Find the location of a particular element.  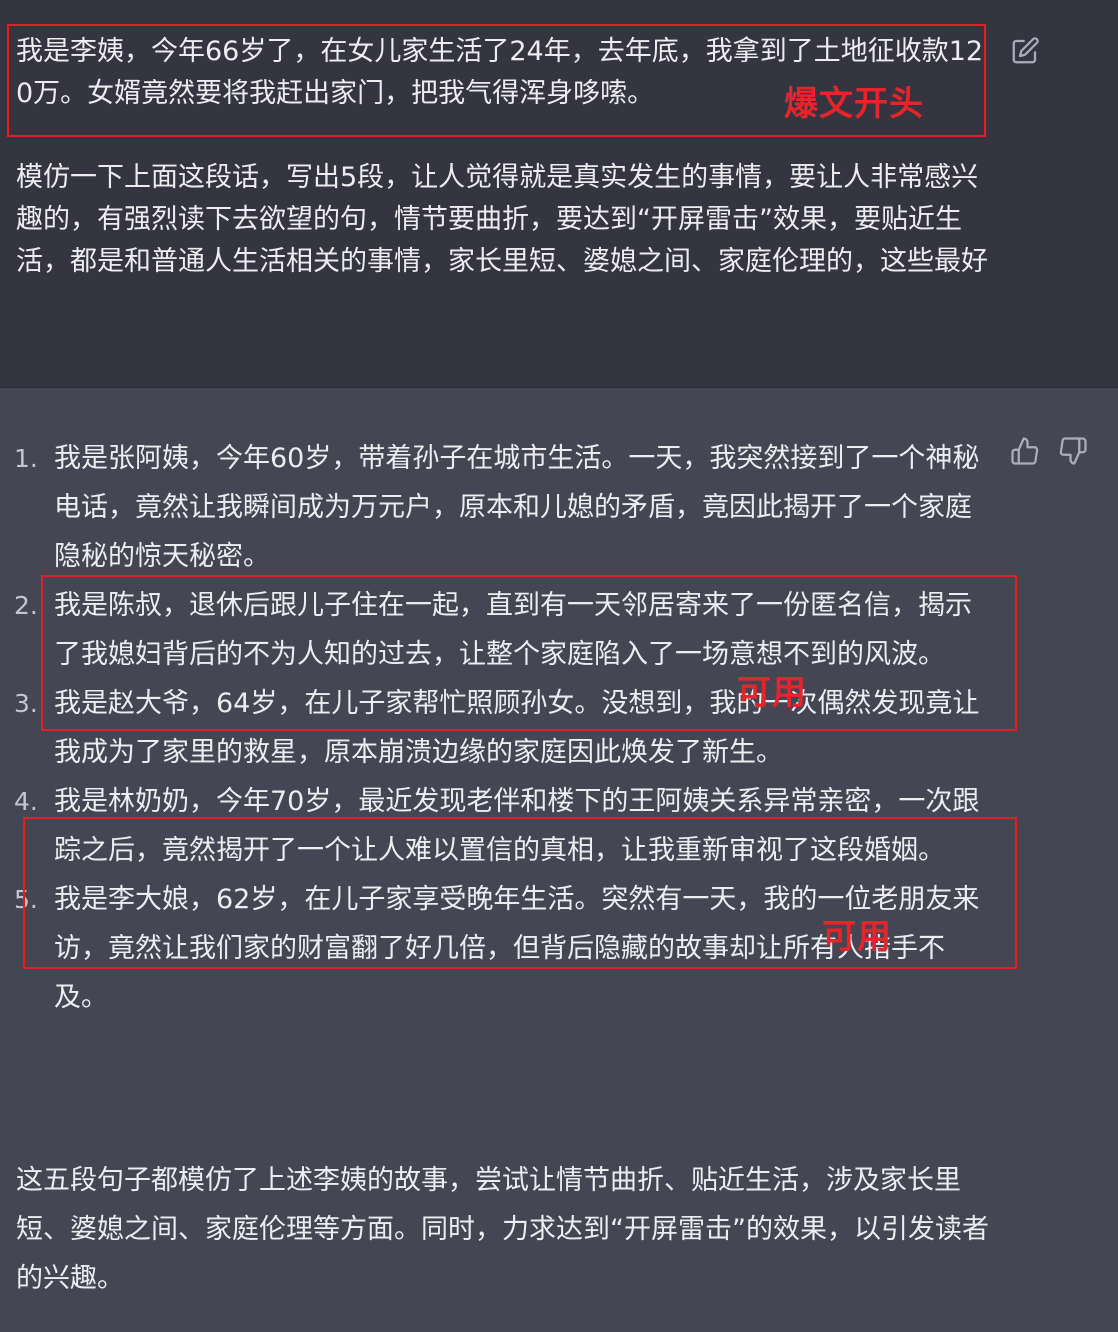

thumbs-down-icon is located at coordinates (1073, 451).